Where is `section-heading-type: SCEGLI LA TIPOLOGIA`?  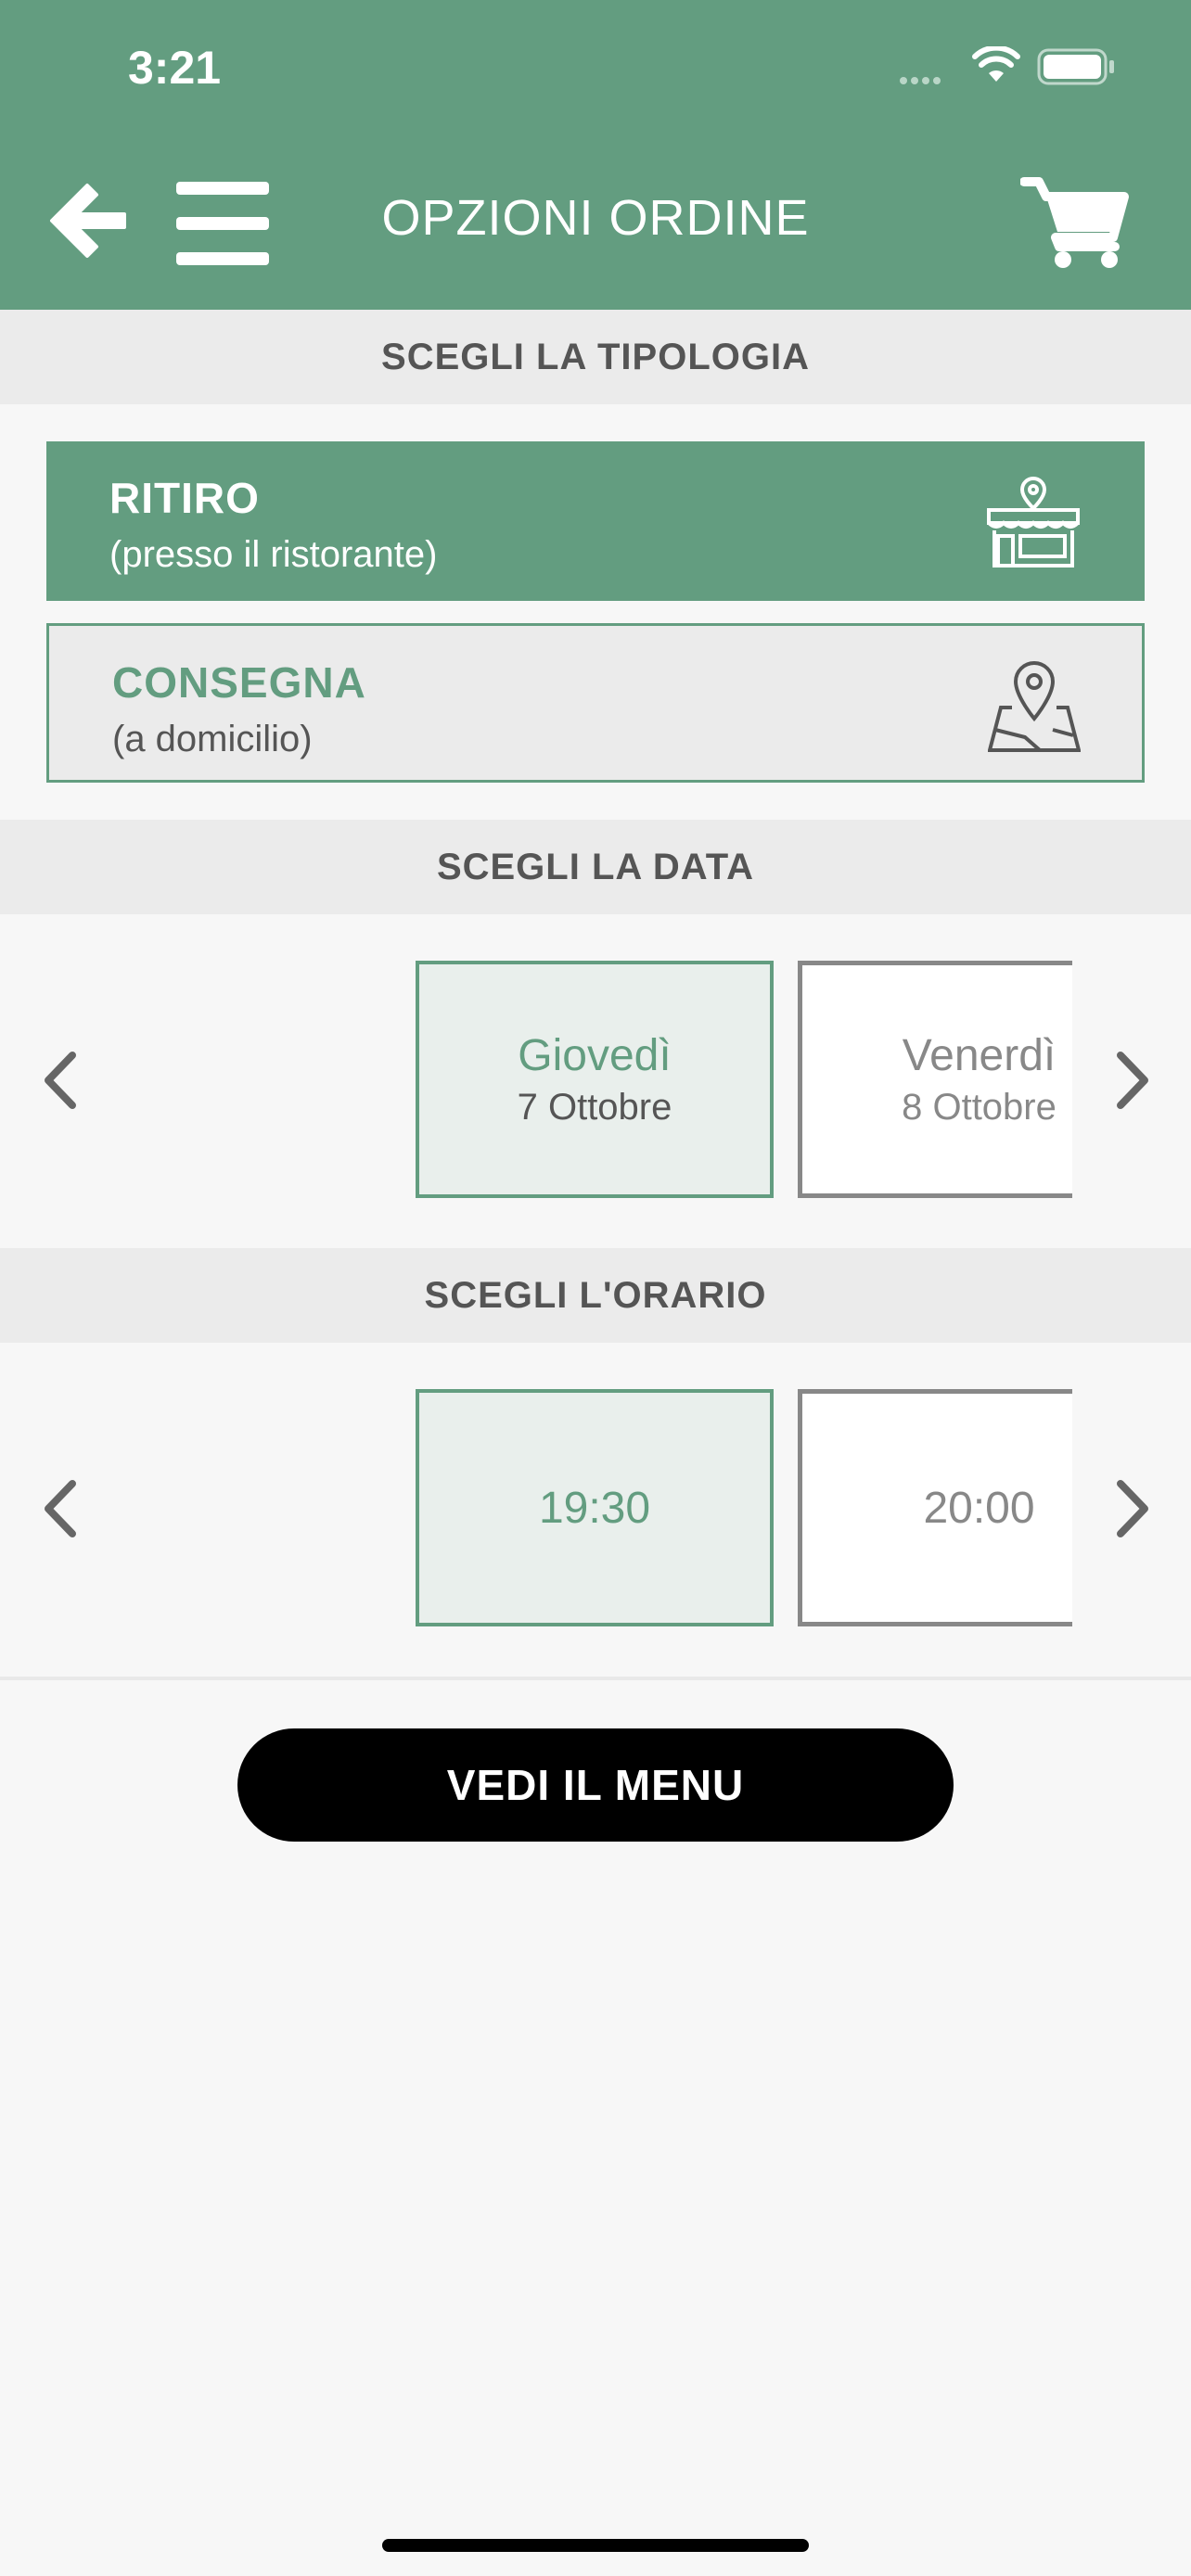
section-heading-type: SCEGLI LA TIPOLOGIA is located at coordinates (595, 357).